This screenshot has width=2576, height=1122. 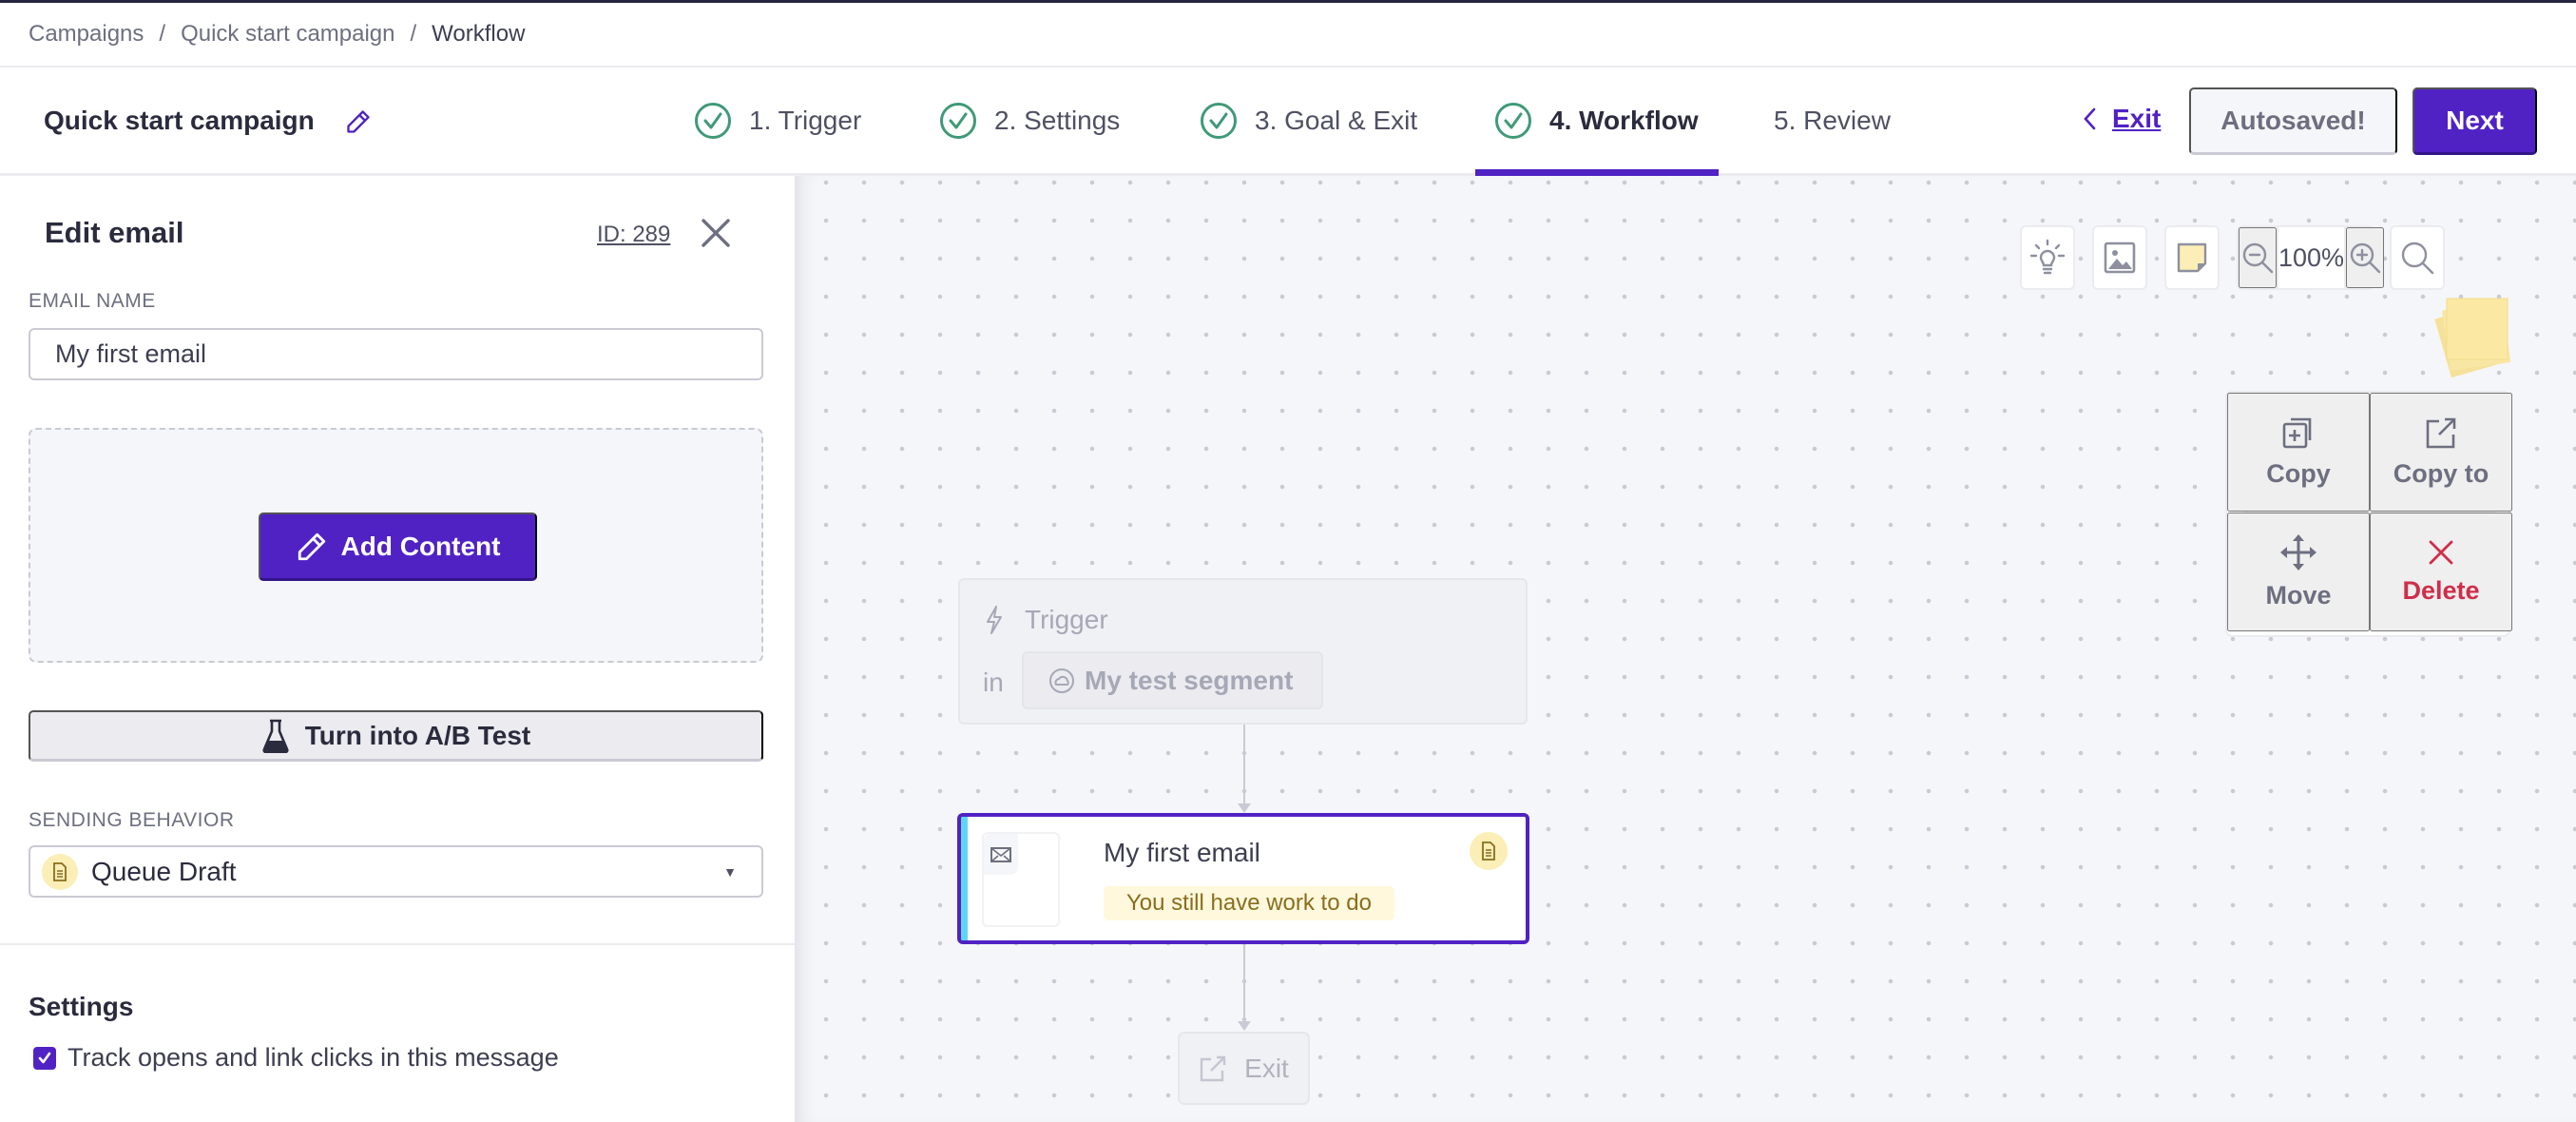 What do you see at coordinates (994, 620) in the screenshot?
I see `lightning-icon` at bounding box center [994, 620].